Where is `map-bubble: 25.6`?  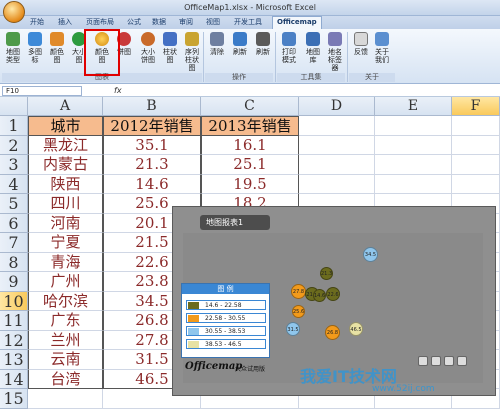
map-bubble: 25.6 is located at coordinates (298, 311).